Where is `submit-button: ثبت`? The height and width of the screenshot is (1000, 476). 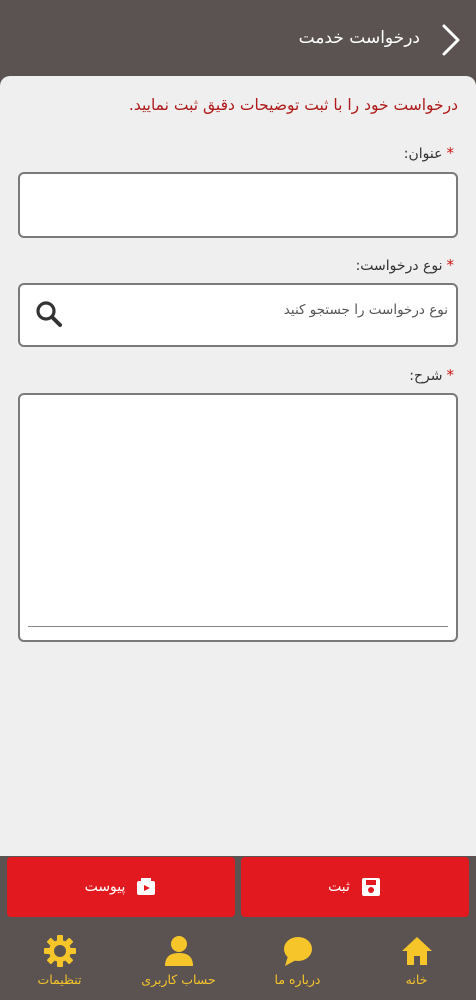 submit-button: ثبت is located at coordinates (355, 887).